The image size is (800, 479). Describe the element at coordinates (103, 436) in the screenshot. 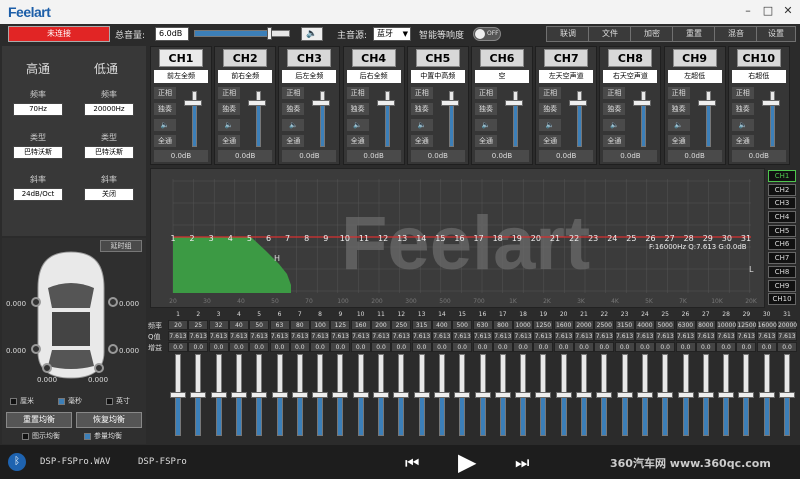

I see `param-eq-radio: 参量均衡` at that location.